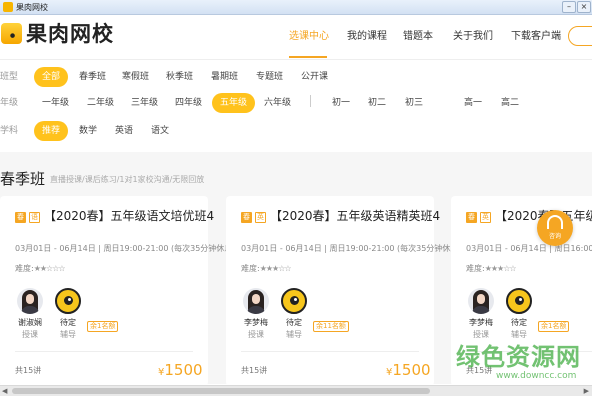  What do you see at coordinates (296, 7) in the screenshot?
I see `title-bar: 果肉网校 – ×` at bounding box center [296, 7].